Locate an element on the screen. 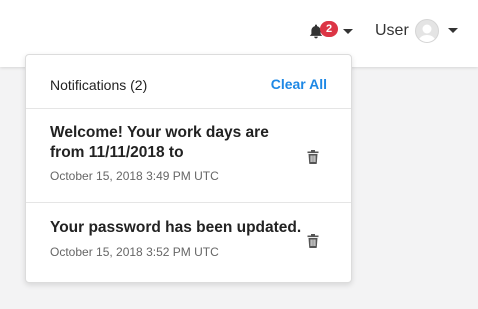 Image resolution: width=478 pixels, height=309 pixels. notifications-header: Notifications (2) Clear All is located at coordinates (188, 82).